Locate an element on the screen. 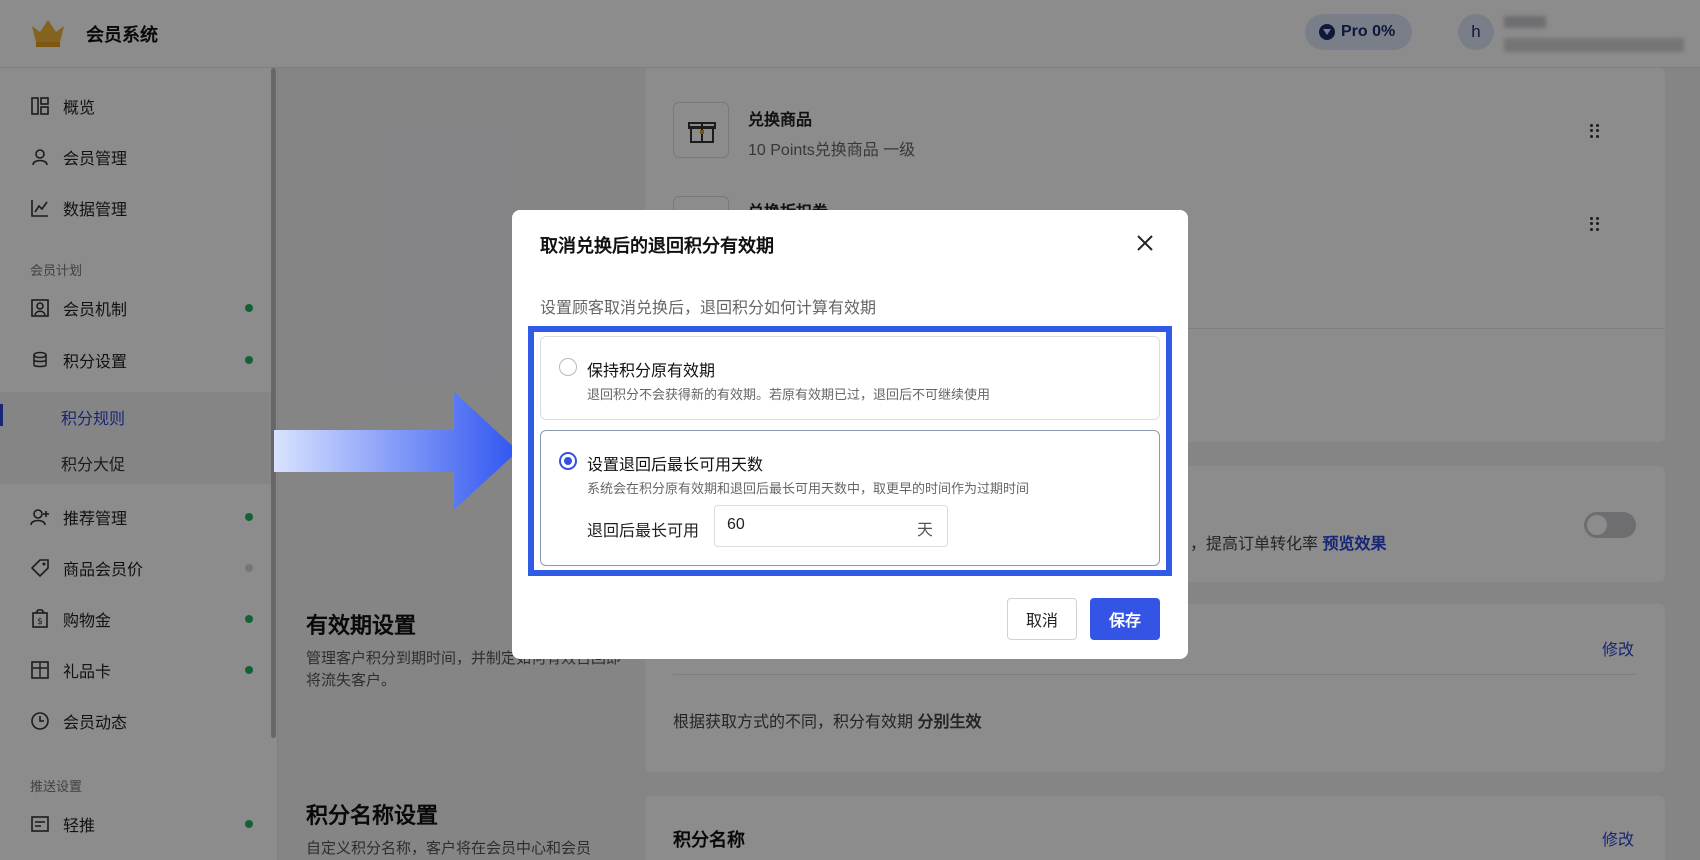  option-subtitle: 退回积分不会获得新的有效期。若原有效期已过，退回后不可继续使用 is located at coordinates (789, 394).